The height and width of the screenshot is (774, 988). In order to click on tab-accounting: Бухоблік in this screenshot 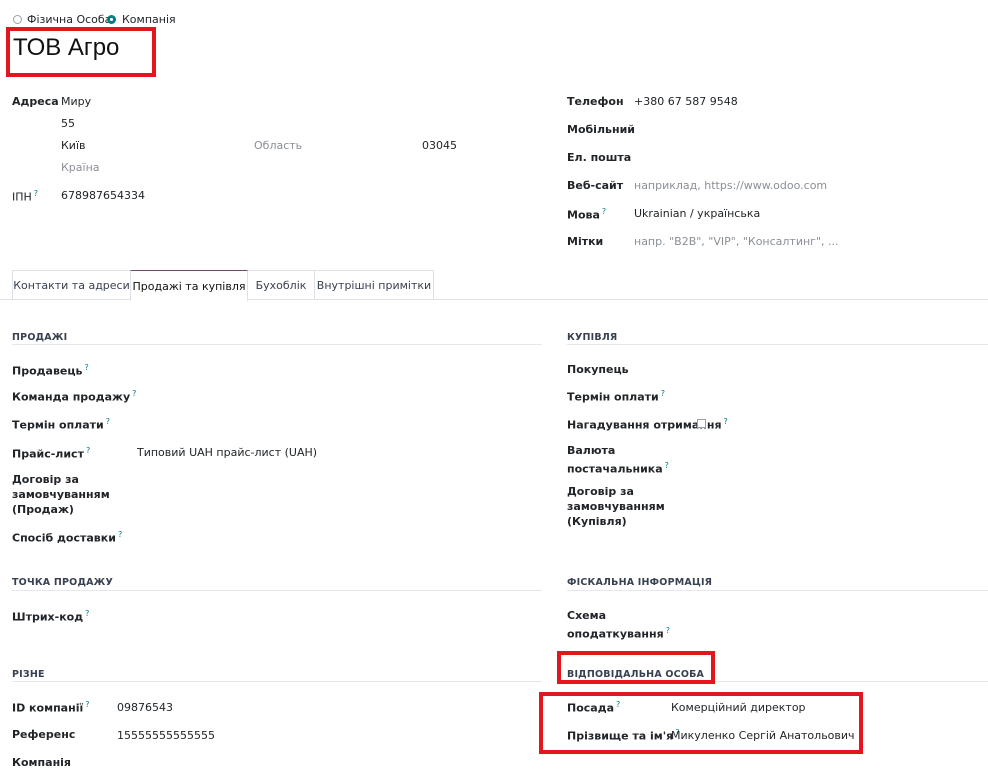, I will do `click(281, 284)`.